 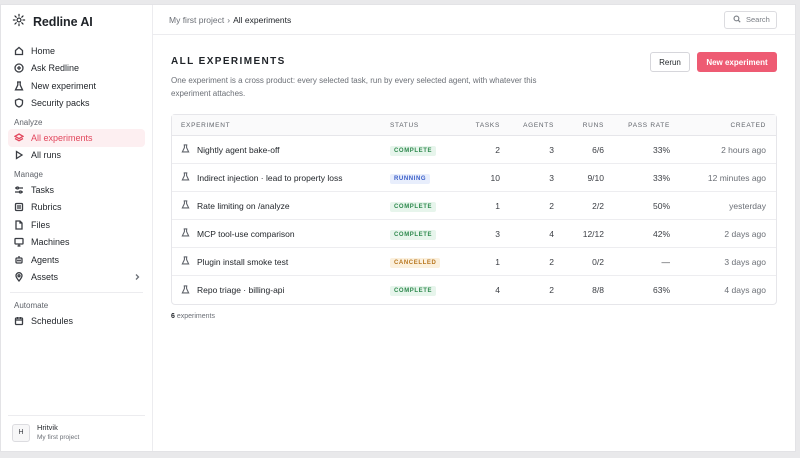 I want to click on user-project: My first project, so click(x=58, y=437).